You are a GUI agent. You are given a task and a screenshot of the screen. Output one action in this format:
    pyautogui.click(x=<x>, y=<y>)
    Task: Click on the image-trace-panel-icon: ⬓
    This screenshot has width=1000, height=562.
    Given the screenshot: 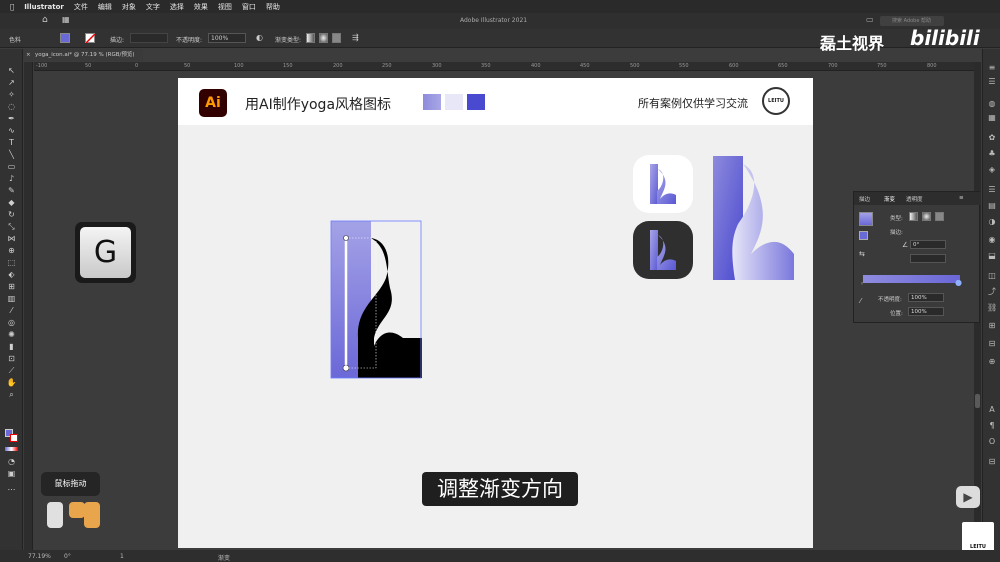 What is the action you would take?
    pyautogui.click(x=992, y=255)
    